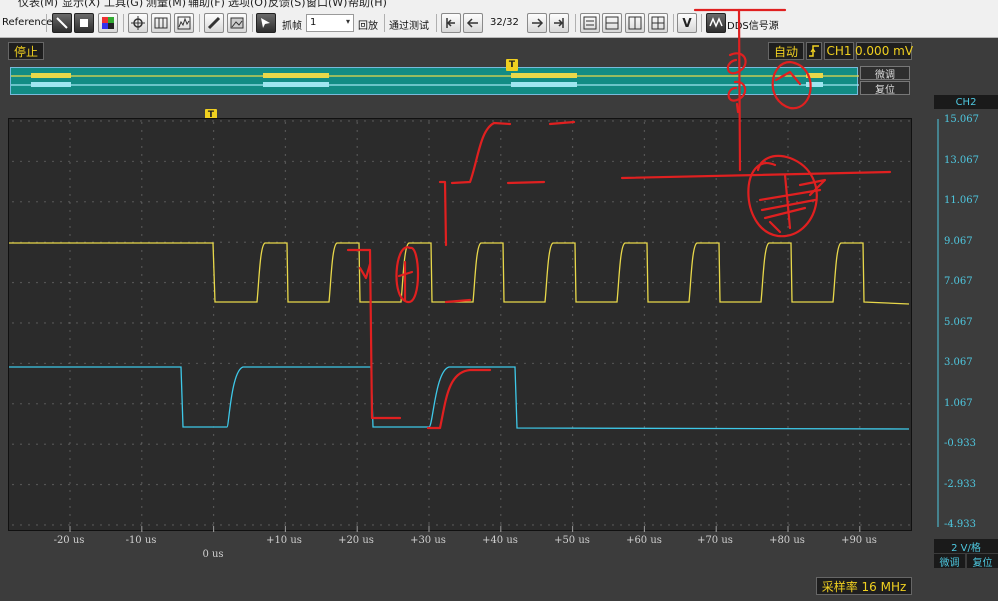  I want to click on volts-per-div: 2 V/格, so click(966, 546).